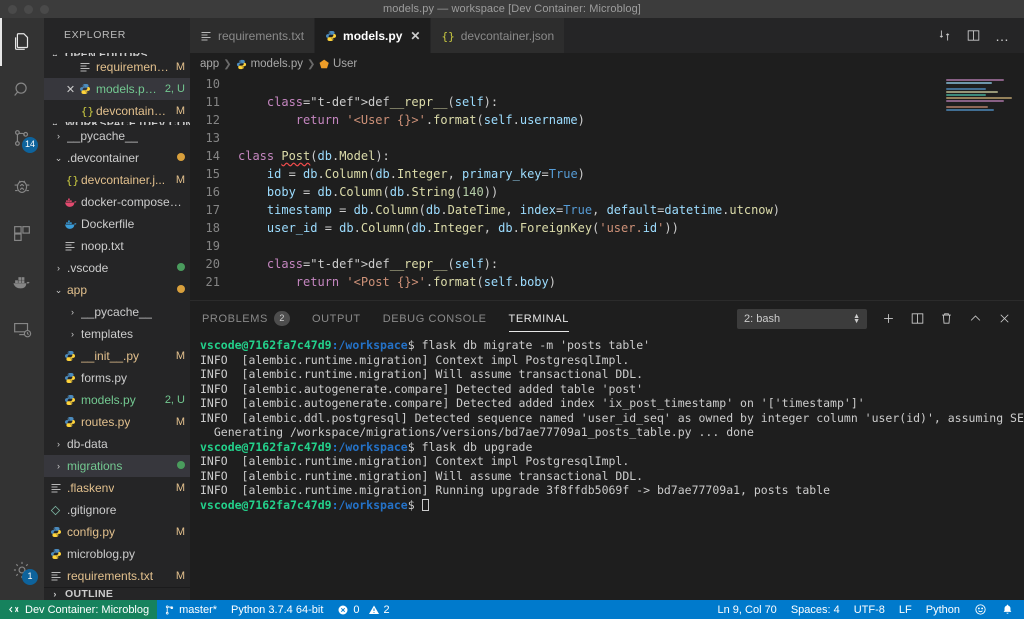 The image size is (1024, 619). I want to click on status-encoding: UTF-8, so click(869, 609).